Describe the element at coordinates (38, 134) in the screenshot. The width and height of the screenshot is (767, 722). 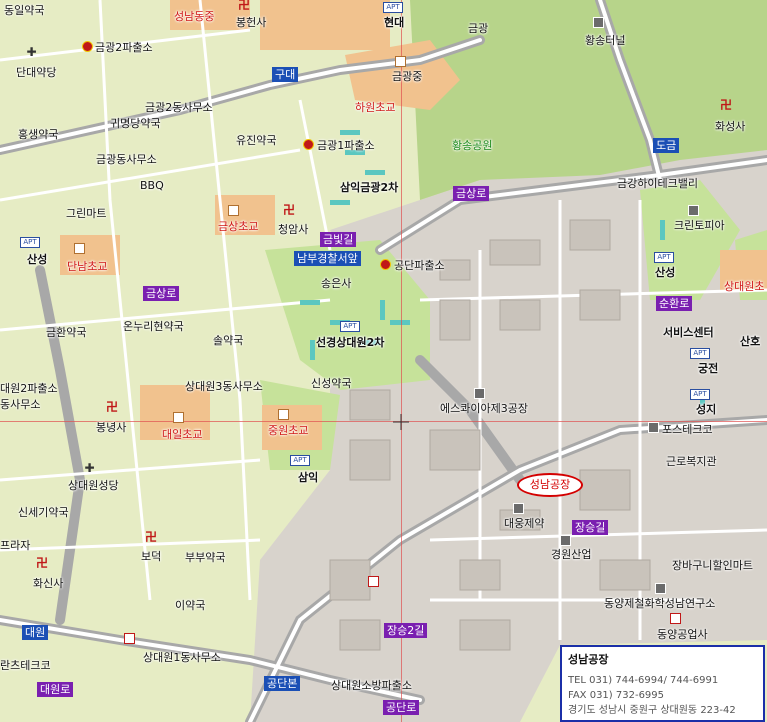
I see `place-label: 홍생약국` at that location.